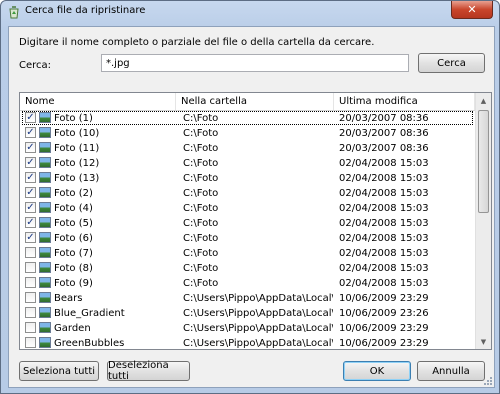  What do you see at coordinates (73, 193) in the screenshot?
I see `file-name: Foto (2)` at bounding box center [73, 193].